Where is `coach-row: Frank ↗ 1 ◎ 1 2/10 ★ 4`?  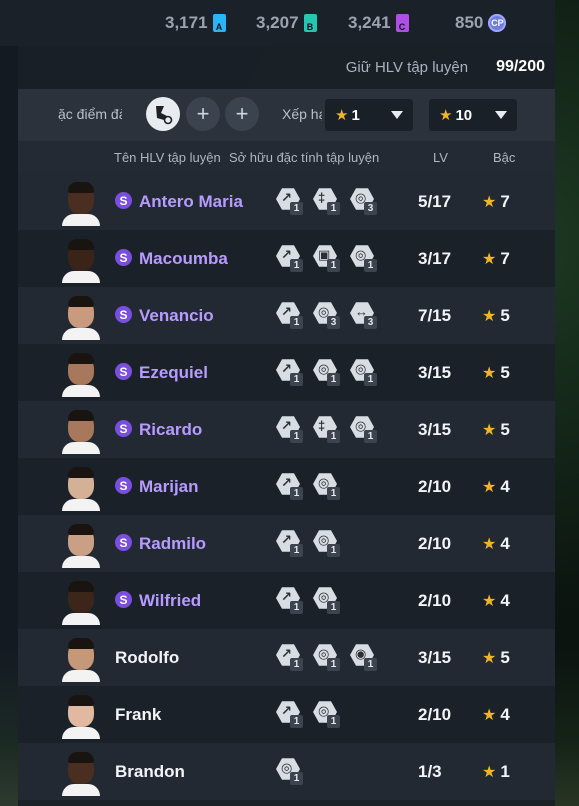
coach-row: Frank ↗ 1 ◎ 1 2/10 ★ 4 is located at coordinates (286, 714).